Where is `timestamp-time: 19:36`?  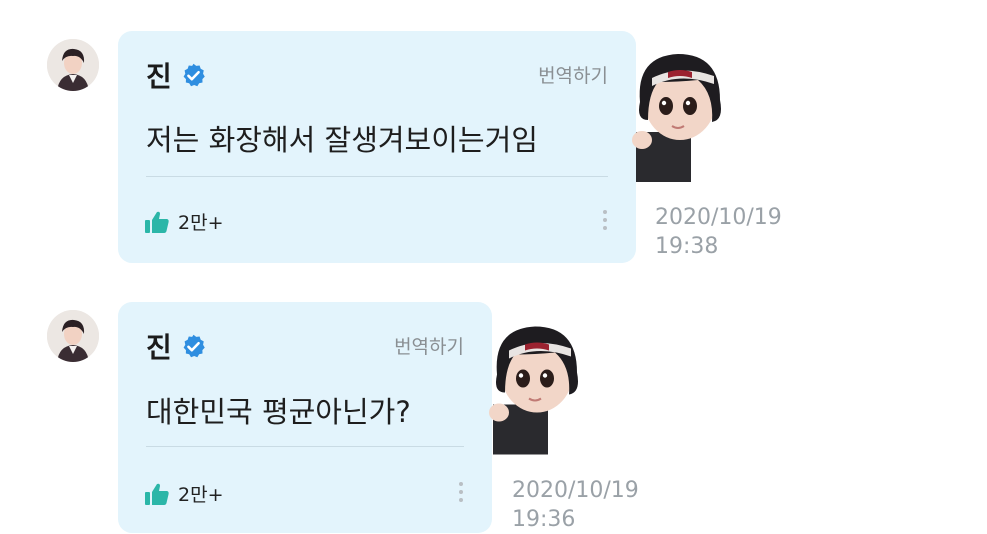
timestamp-time: 19:36 is located at coordinates (544, 519).